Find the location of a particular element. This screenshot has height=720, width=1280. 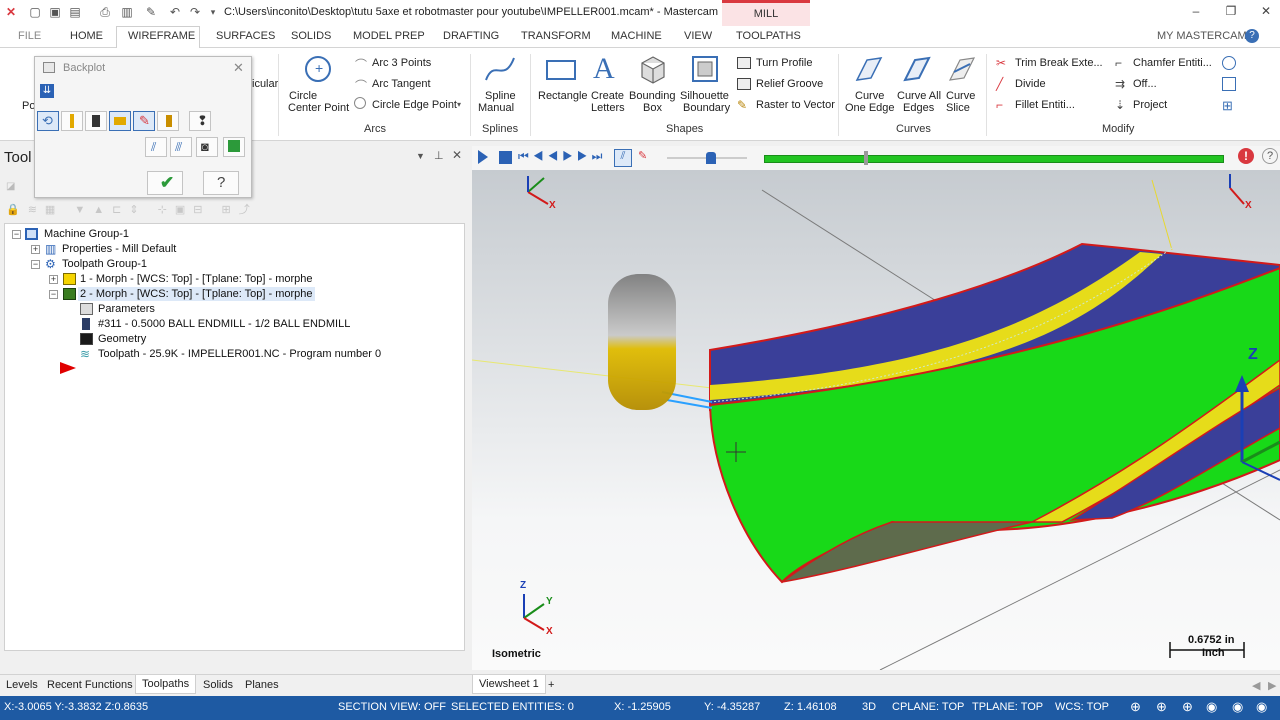

trace-mode-icon: ⫽ is located at coordinates (623, 158).